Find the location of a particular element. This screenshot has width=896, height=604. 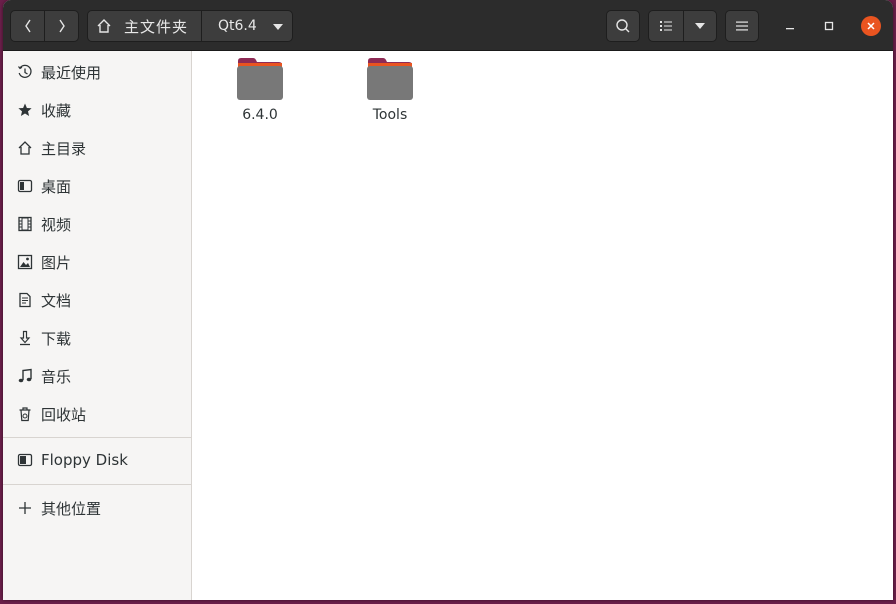

search-button is located at coordinates (623, 26).